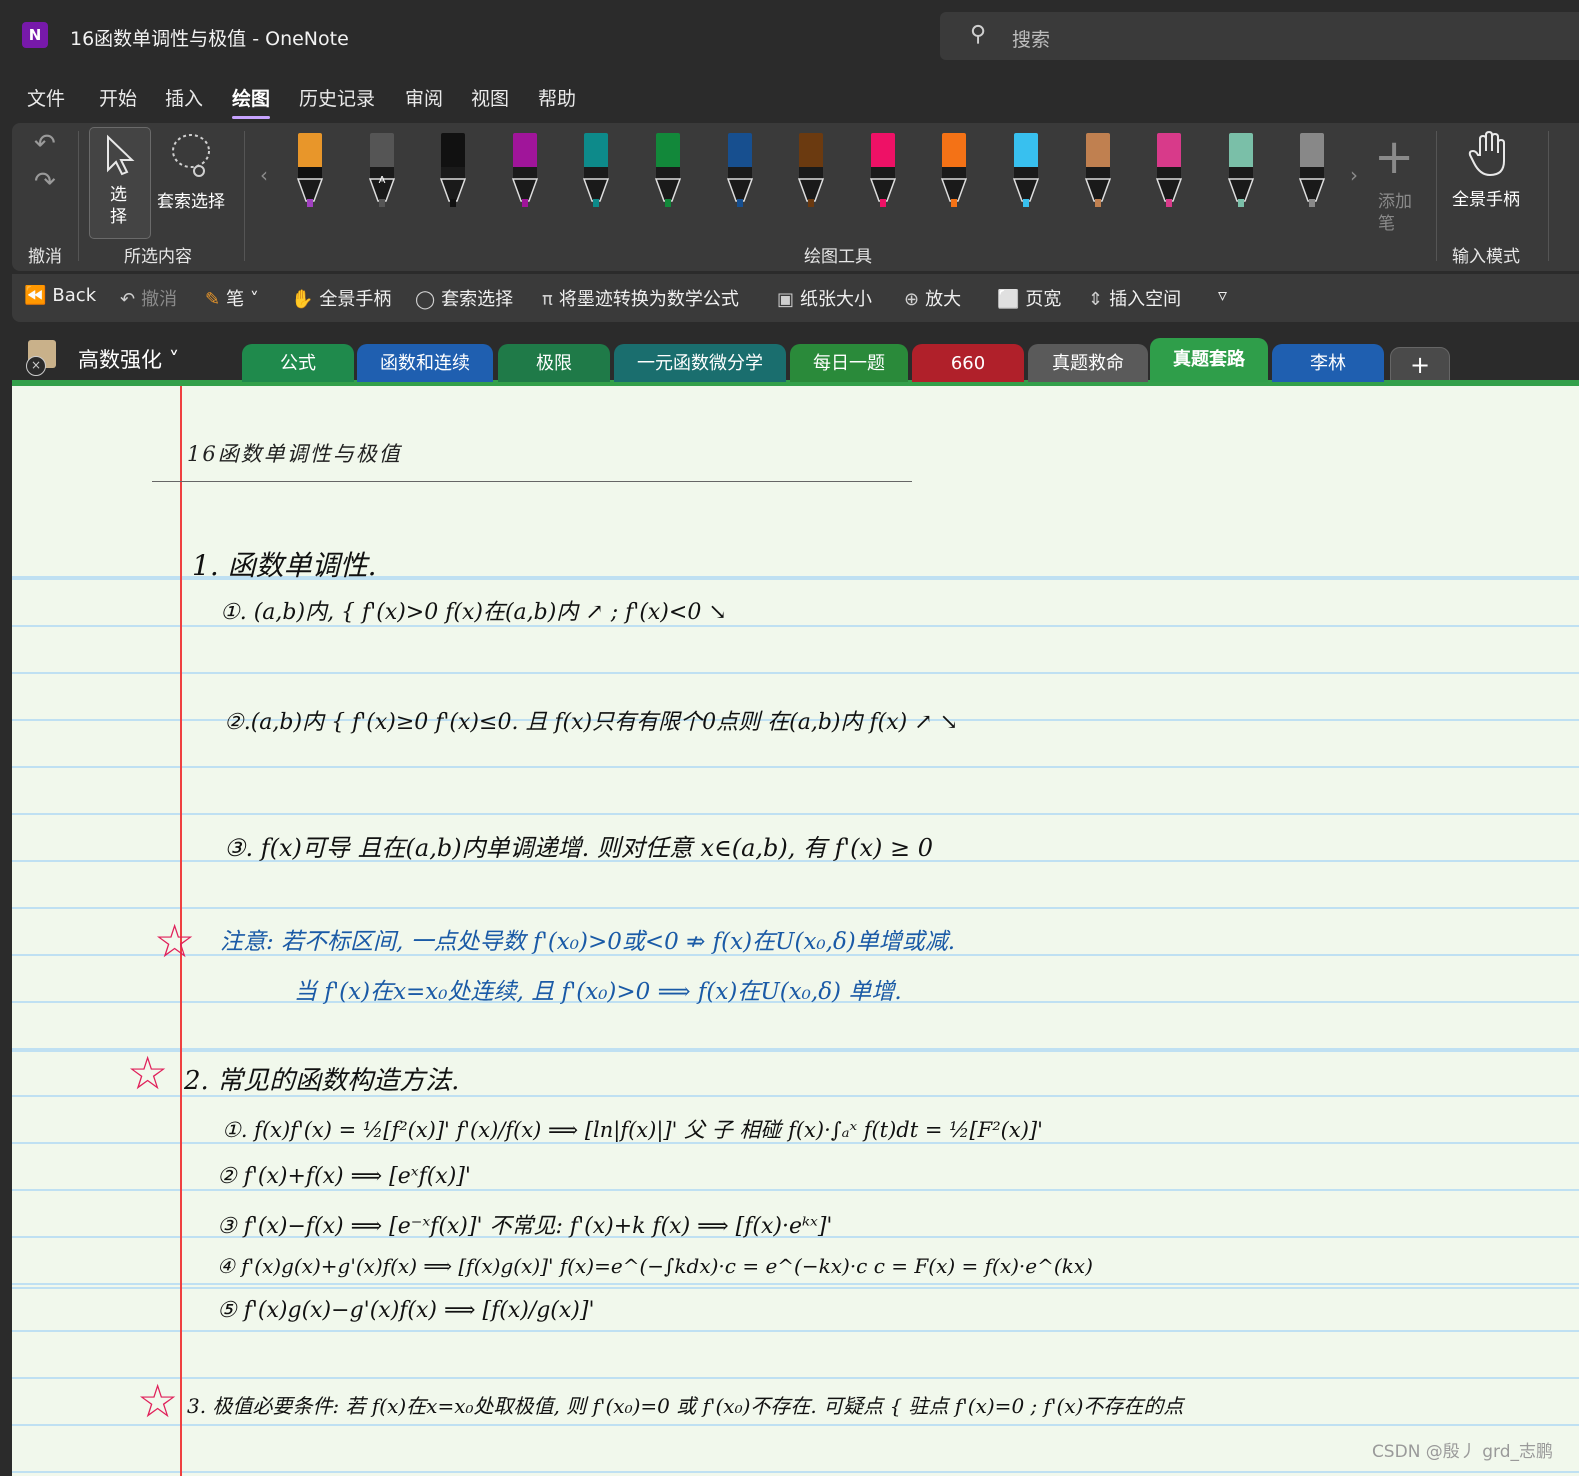 The image size is (1579, 1476). I want to click on ink-to-math-label: 将墨迹转换为数学公式, so click(648, 299).